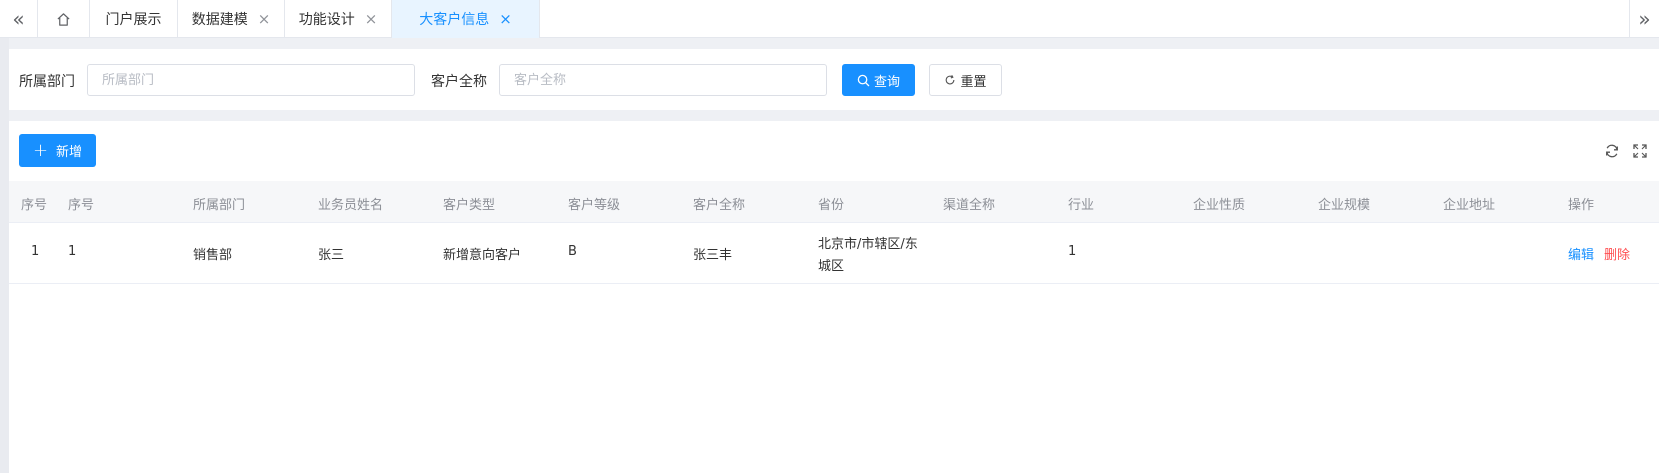 This screenshot has width=1659, height=473. What do you see at coordinates (863, 80) in the screenshot?
I see `search-icon` at bounding box center [863, 80].